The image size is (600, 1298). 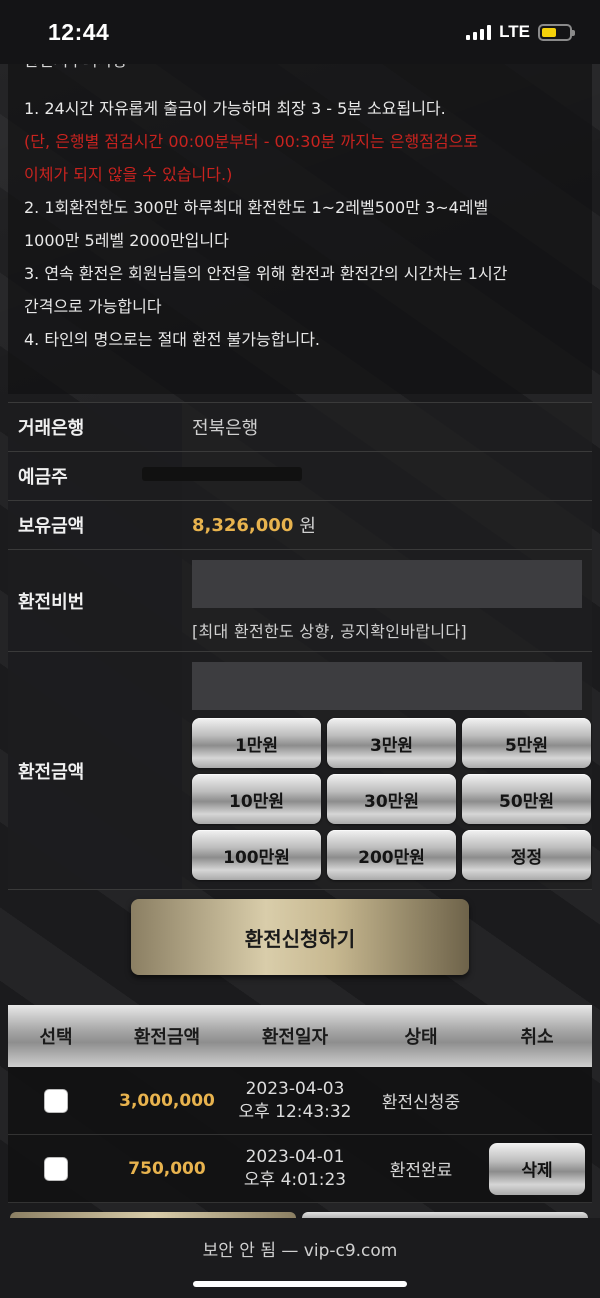 I want to click on amount-reset-button: 정정, so click(x=526, y=855).